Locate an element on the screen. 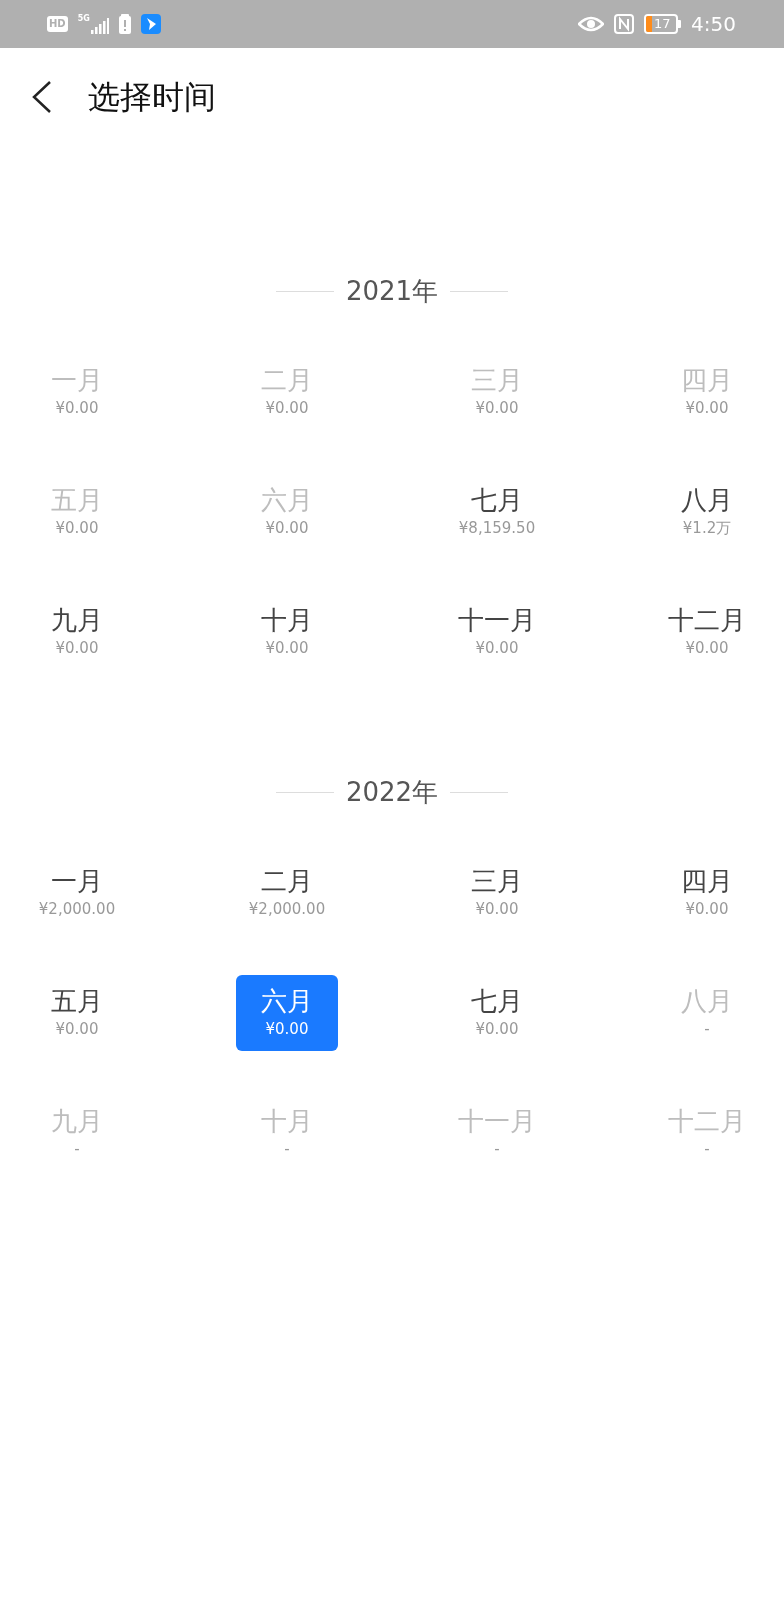  month-option: 九月 ¥0.00 is located at coordinates (77, 632).